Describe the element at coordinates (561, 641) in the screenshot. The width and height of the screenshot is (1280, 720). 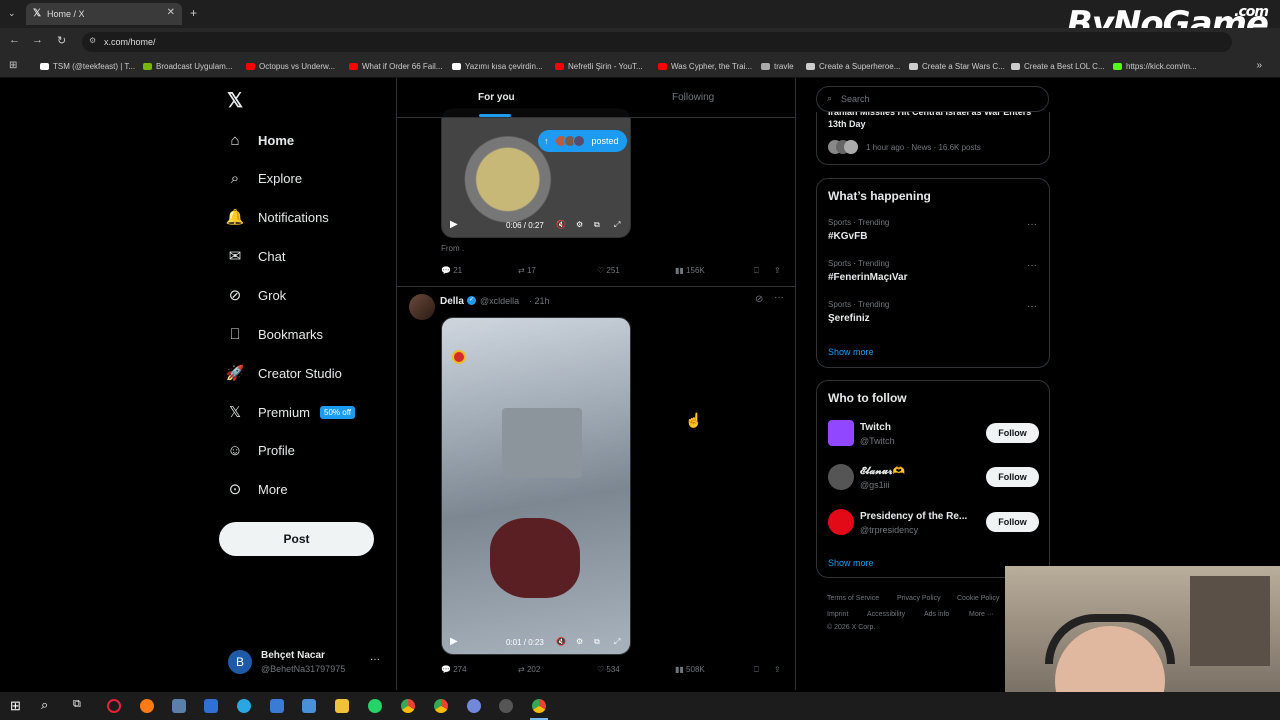
I see `mute-icon: 🔇` at that location.